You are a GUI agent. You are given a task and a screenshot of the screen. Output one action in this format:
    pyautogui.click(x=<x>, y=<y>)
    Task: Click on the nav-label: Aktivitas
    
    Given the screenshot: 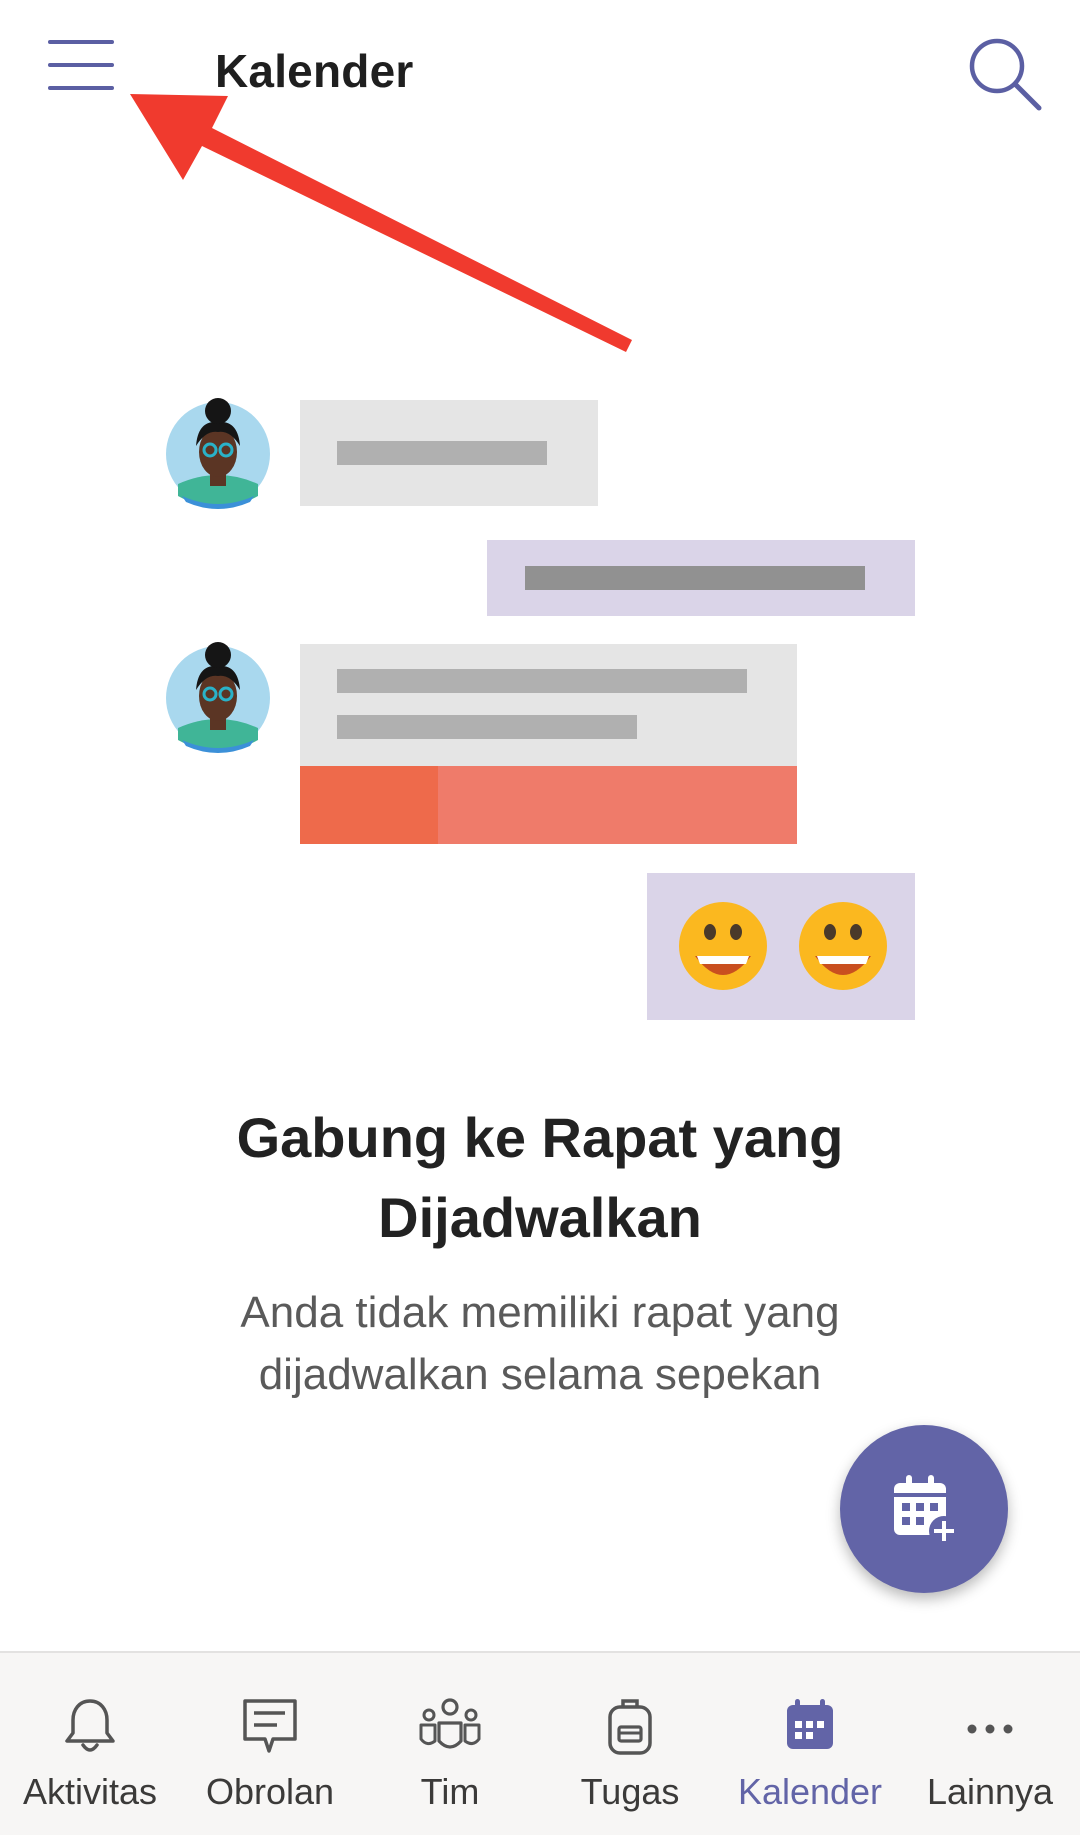 What is the action you would take?
    pyautogui.click(x=90, y=1791)
    